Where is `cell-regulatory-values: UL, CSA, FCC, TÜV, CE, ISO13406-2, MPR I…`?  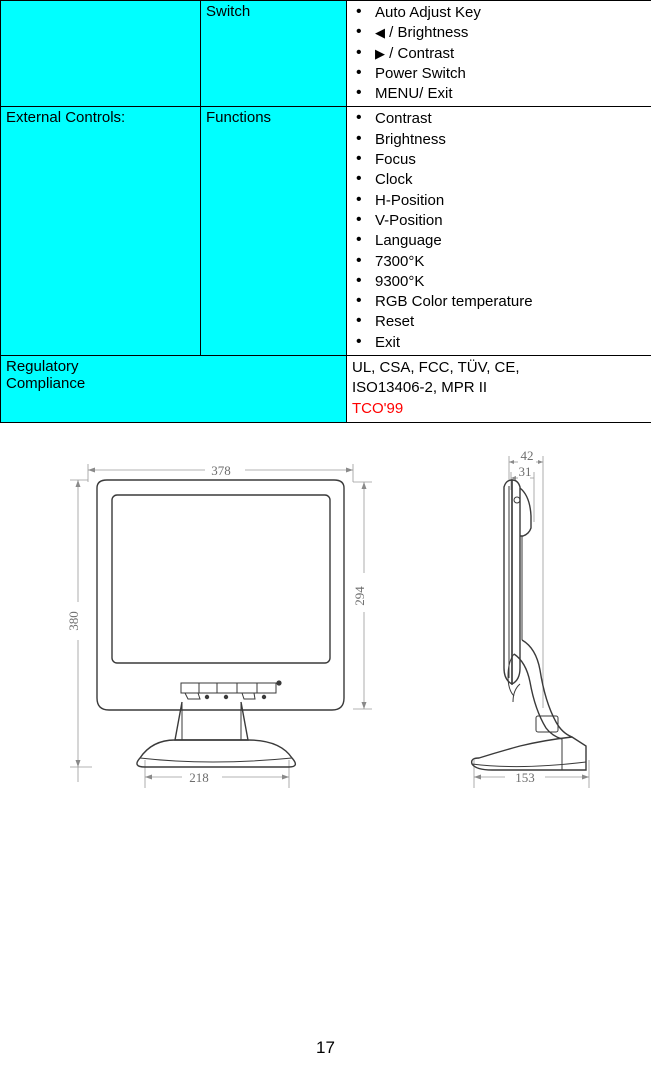
cell-regulatory-values: UL, CSA, FCC, TÜV, CE, ISO13406-2, MPR I… is located at coordinates (498, 389).